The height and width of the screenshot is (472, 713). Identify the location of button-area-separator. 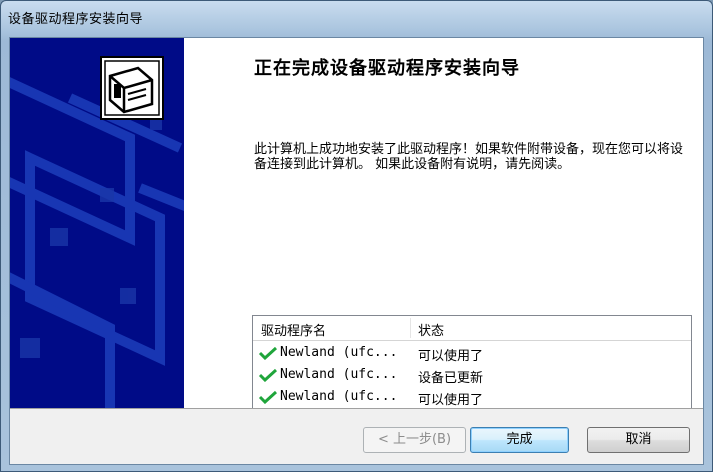
(356, 408).